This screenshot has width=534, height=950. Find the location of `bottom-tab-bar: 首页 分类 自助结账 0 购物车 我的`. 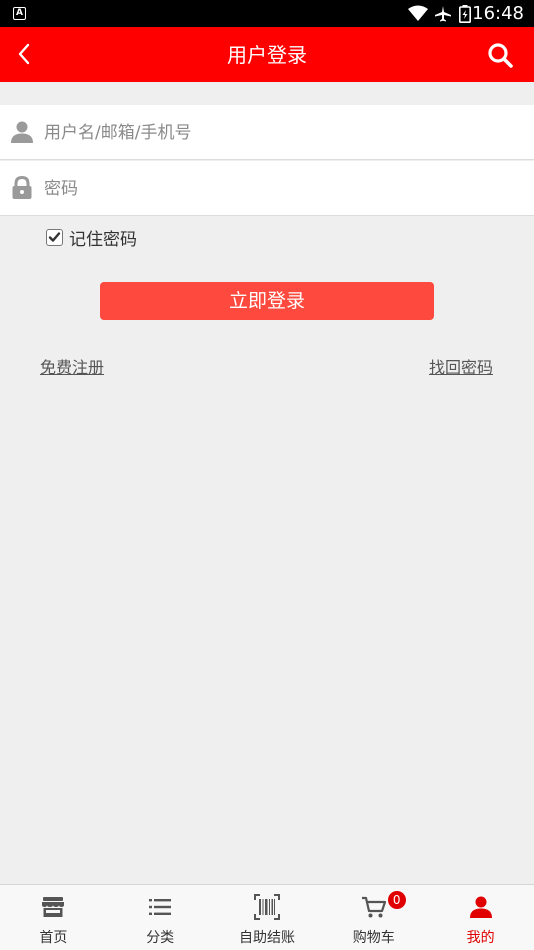

bottom-tab-bar: 首页 分类 自助结账 0 购物车 我的 is located at coordinates (267, 917).